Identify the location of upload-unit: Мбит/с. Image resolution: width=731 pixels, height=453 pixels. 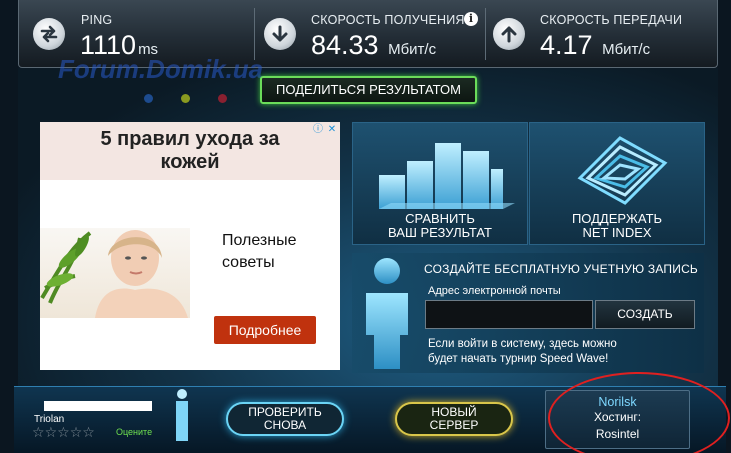
(626, 49).